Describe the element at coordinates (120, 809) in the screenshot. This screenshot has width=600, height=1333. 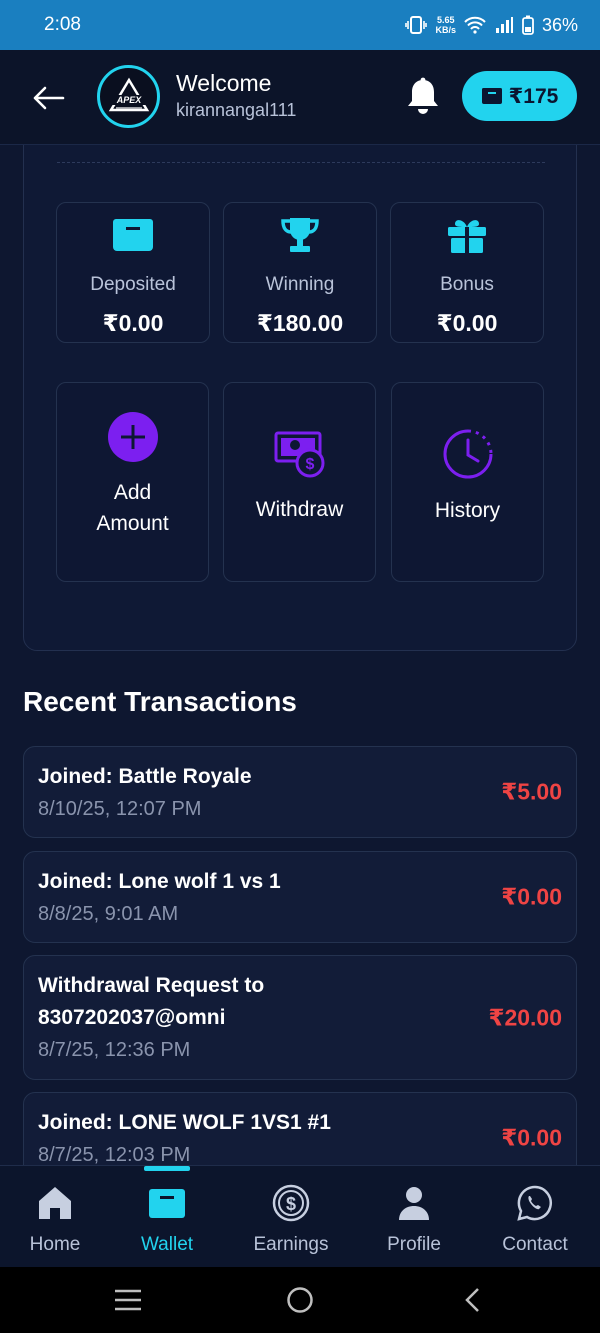
I see `transaction-date: 8/10/25, 12:07 PM` at that location.